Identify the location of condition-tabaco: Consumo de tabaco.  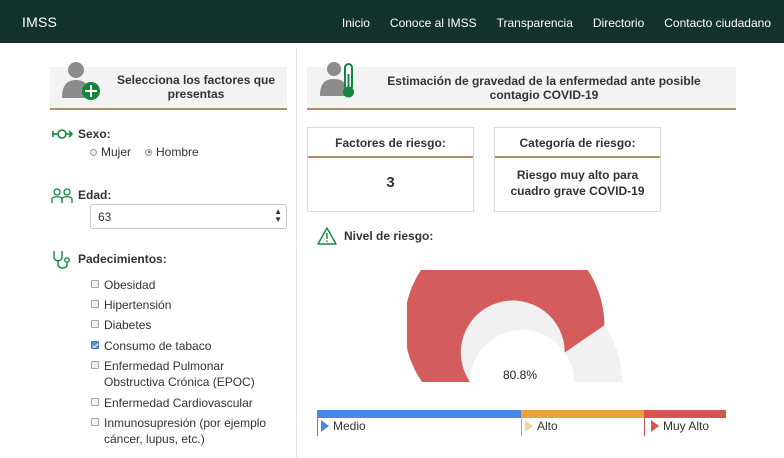
(151, 346).